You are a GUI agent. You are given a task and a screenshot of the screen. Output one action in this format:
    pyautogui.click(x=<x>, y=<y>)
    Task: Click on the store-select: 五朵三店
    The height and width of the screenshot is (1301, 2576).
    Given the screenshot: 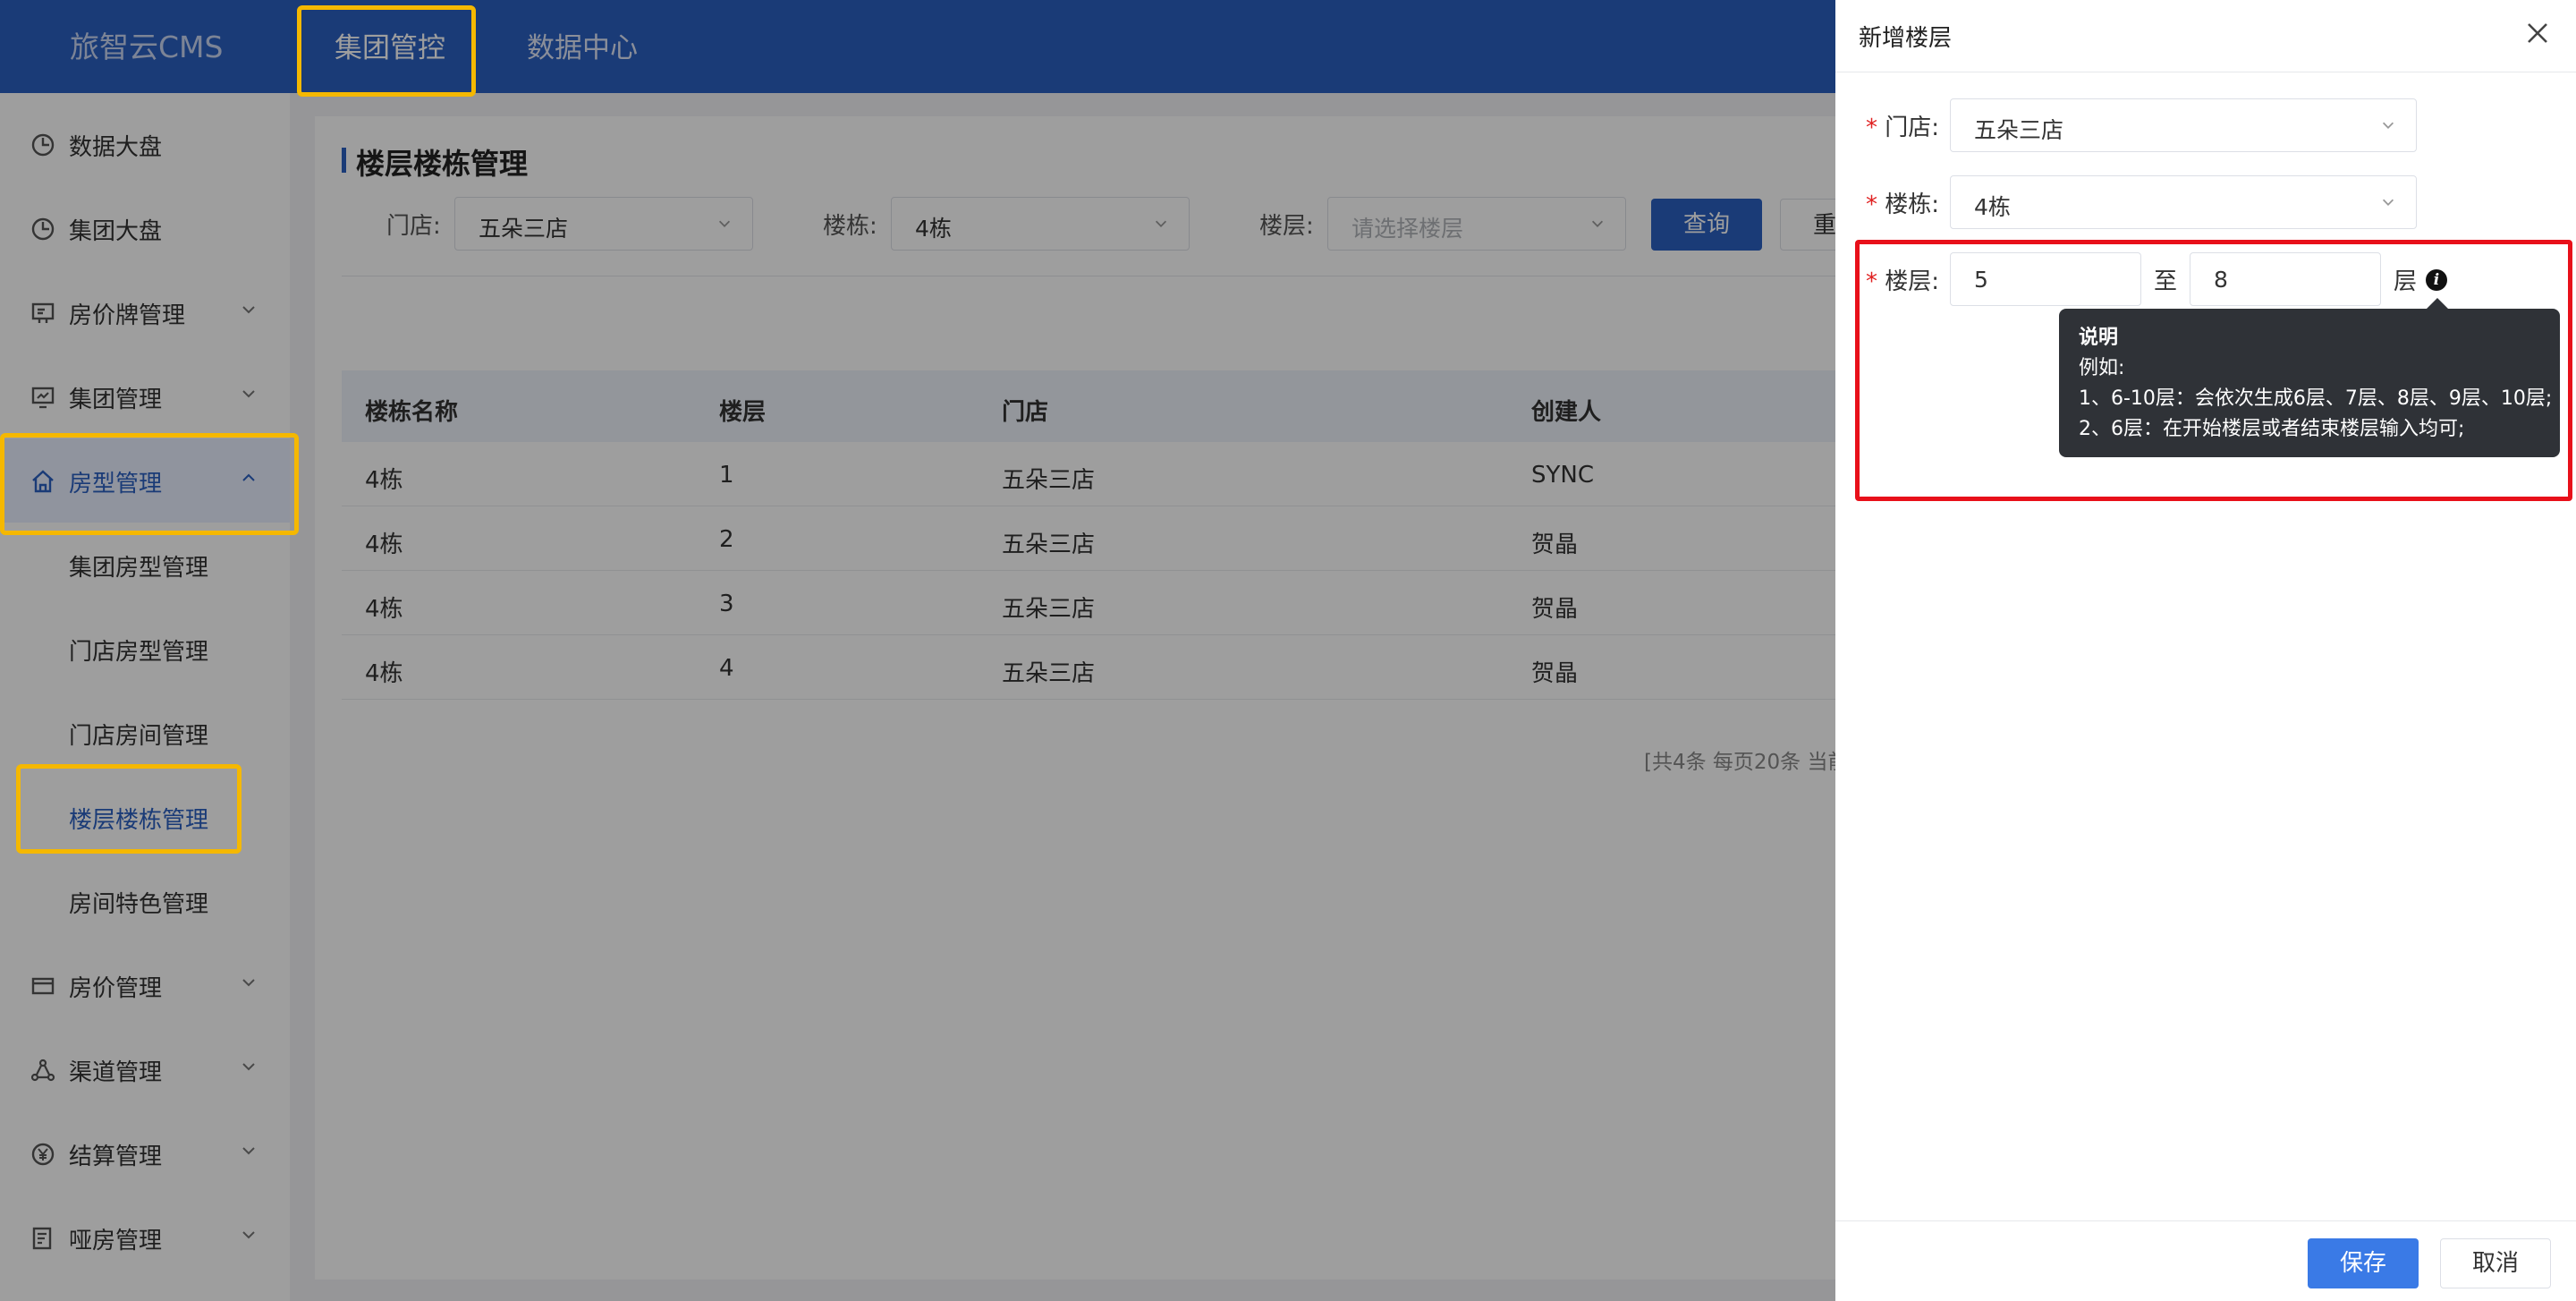 What is the action you would take?
    pyautogui.click(x=2183, y=125)
    